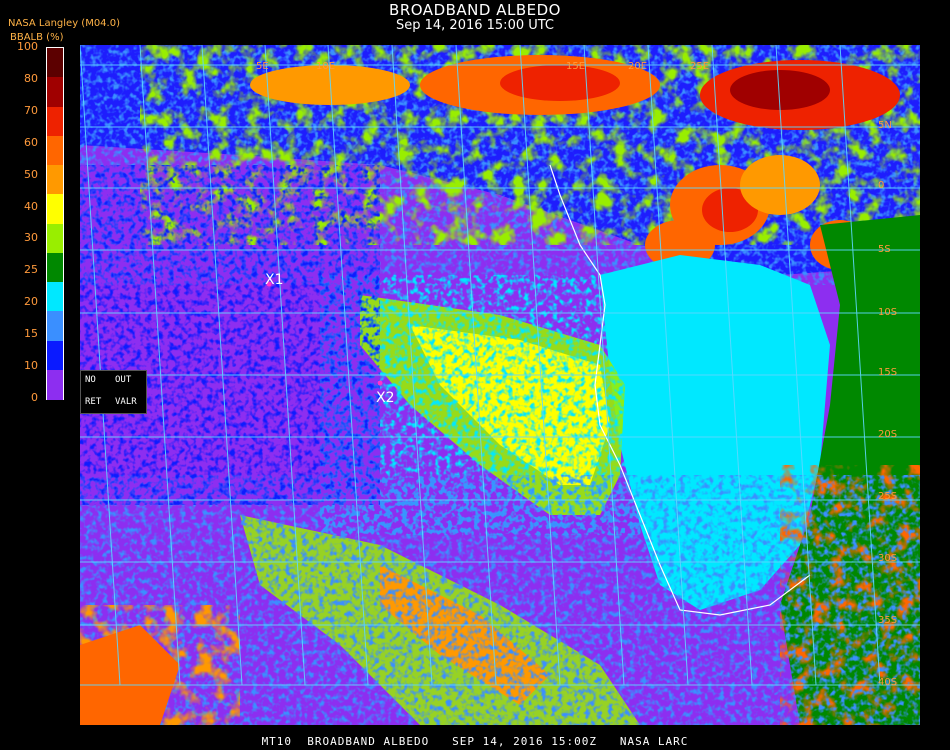  What do you see at coordinates (31, 142) in the screenshot?
I see `colorbar-tick-label: 60` at bounding box center [31, 142].